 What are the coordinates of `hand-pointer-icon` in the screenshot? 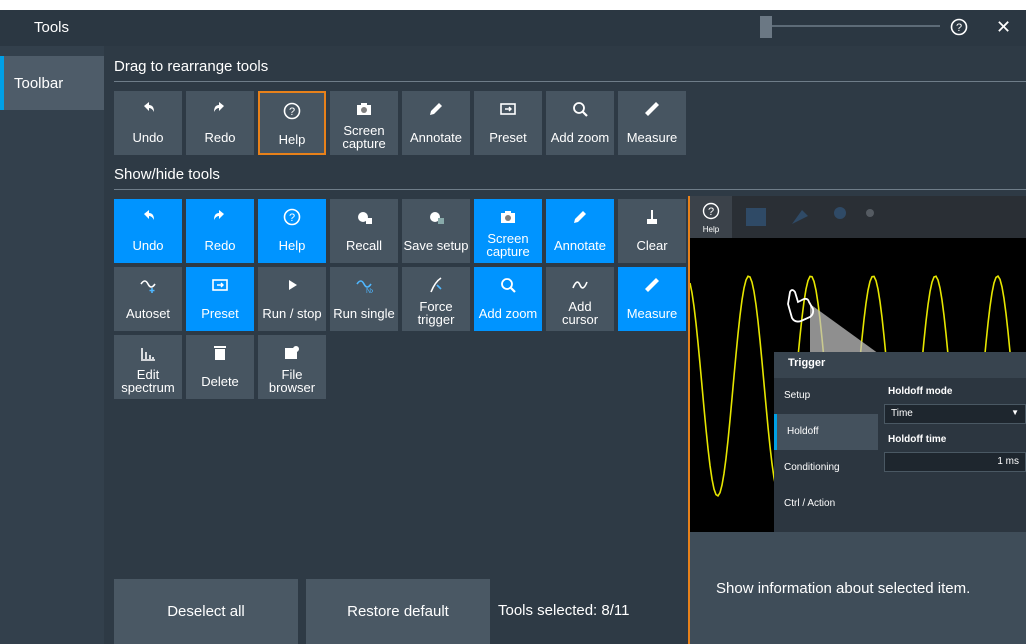 It's located at (801, 306).